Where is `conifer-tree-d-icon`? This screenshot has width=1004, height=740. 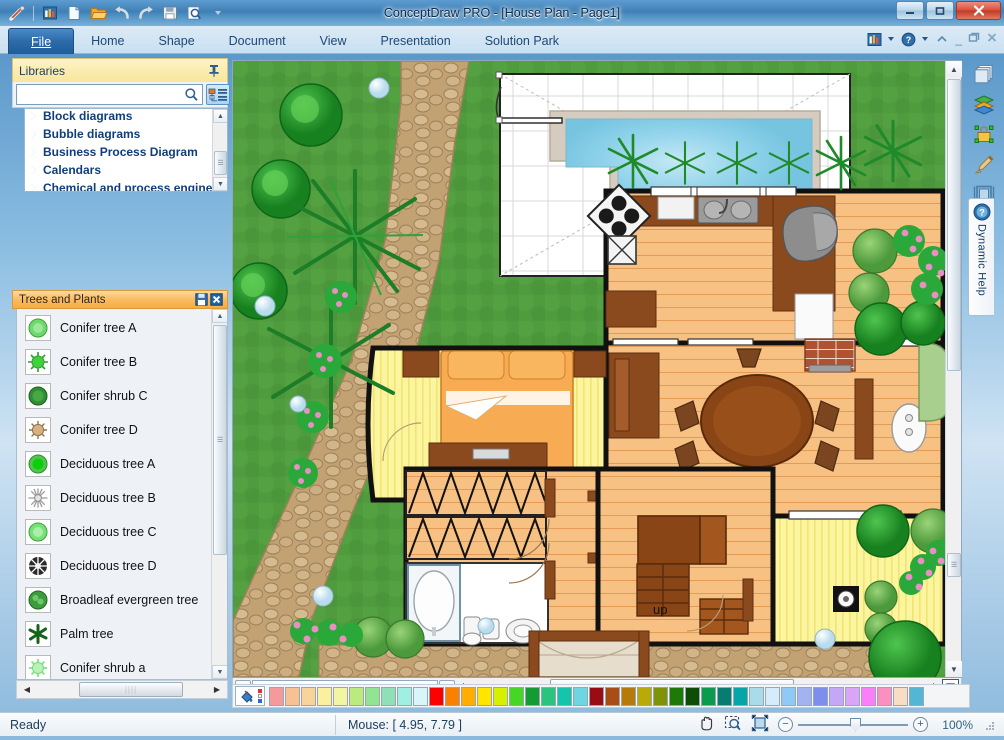 conifer-tree-d-icon is located at coordinates (38, 430).